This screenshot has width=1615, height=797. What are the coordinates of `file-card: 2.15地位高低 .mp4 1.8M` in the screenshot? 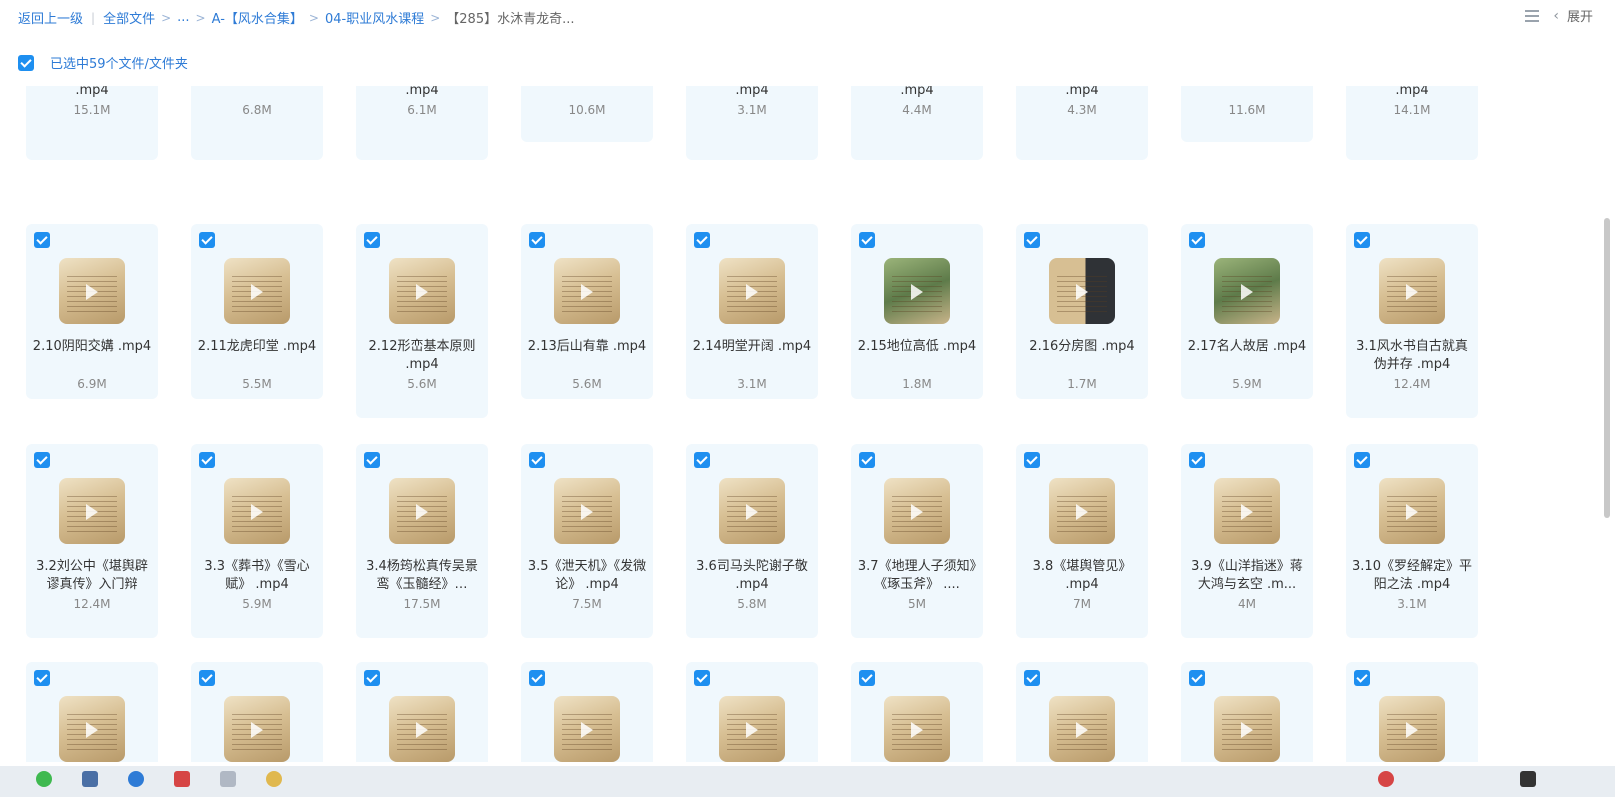 It's located at (917, 311).